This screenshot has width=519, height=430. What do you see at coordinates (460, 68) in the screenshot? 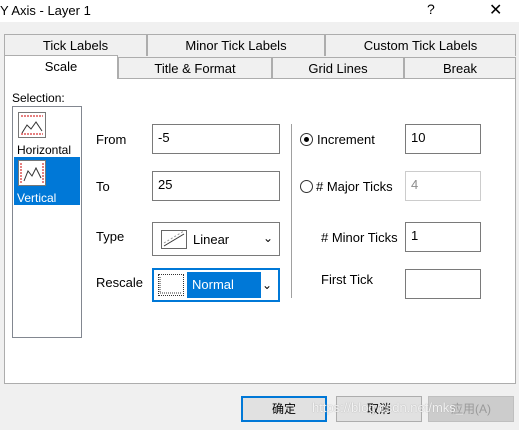
I see `tab-break: Break` at bounding box center [460, 68].